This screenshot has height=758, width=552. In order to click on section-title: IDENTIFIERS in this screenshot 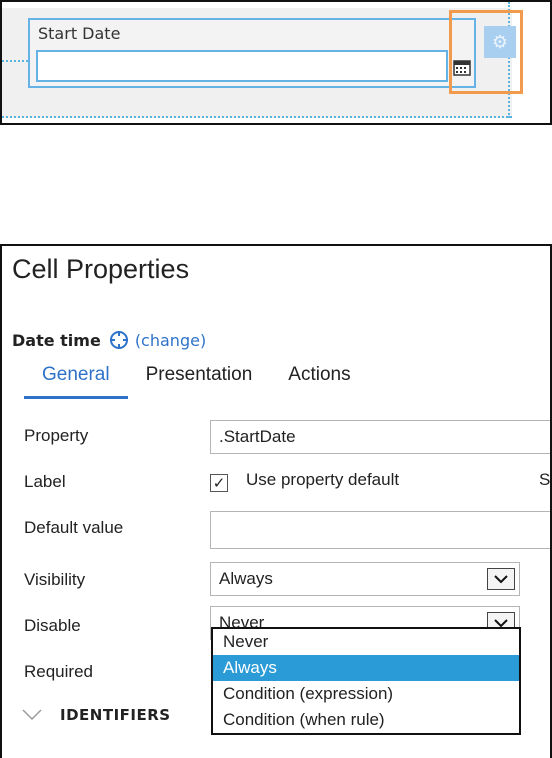, I will do `click(115, 715)`.